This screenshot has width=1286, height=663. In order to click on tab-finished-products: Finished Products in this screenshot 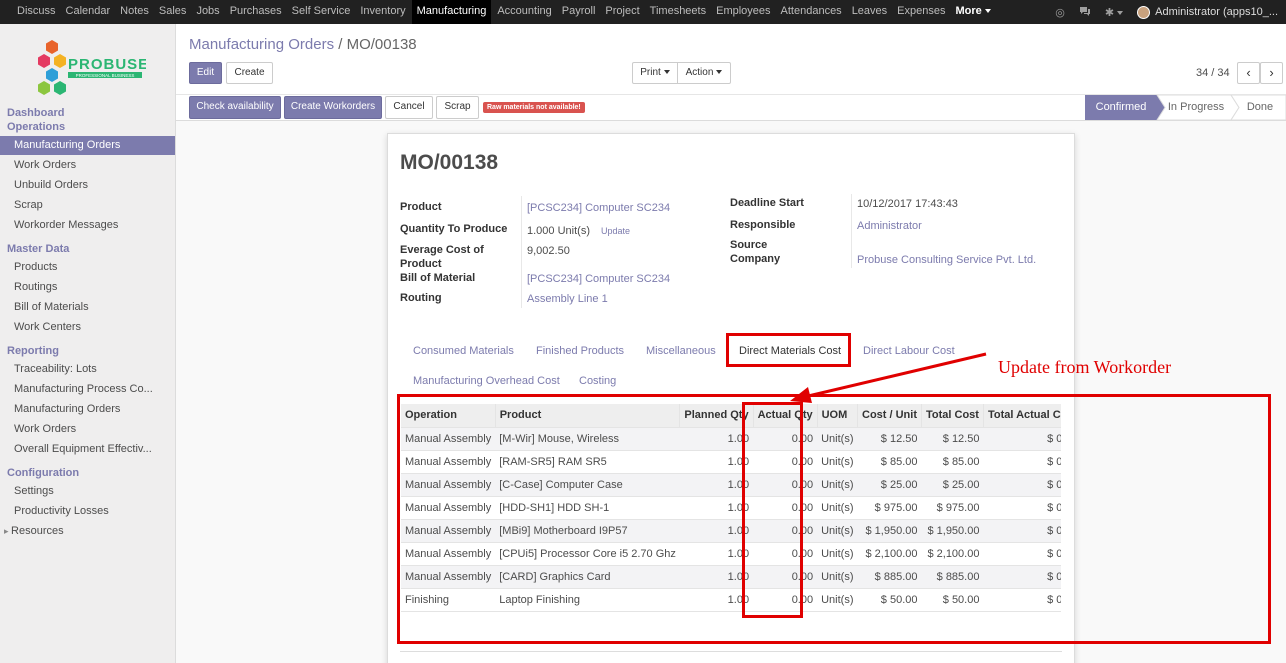, I will do `click(580, 351)`.